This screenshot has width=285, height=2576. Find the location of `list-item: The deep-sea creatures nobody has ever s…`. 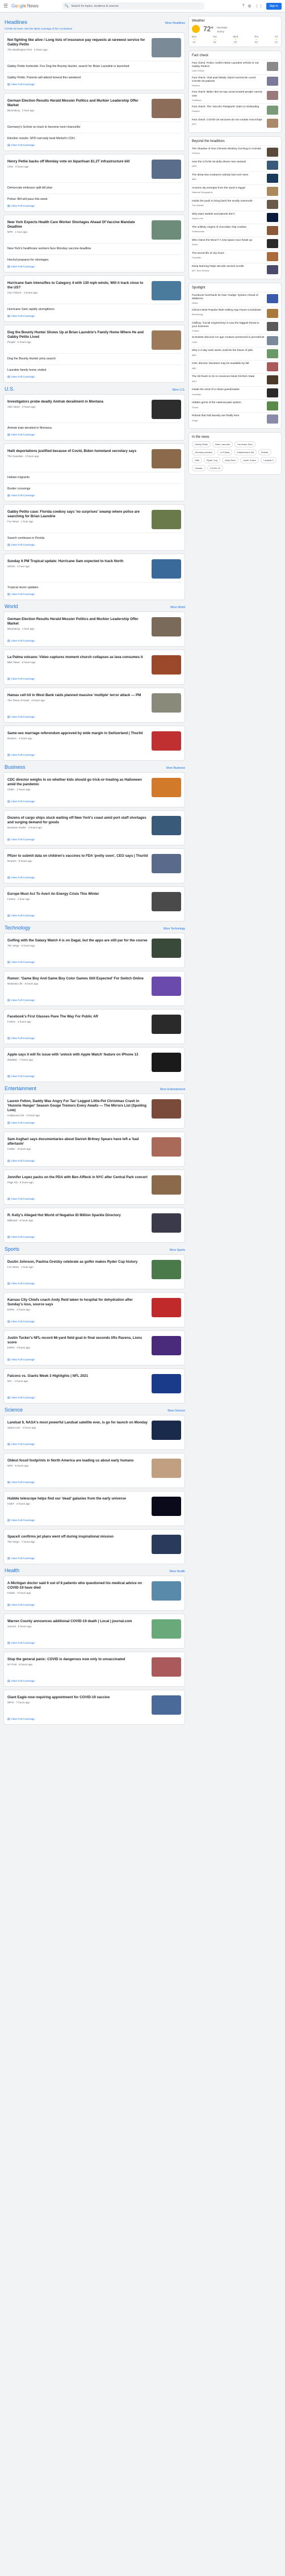

list-item: The deep-sea creatures nobody has ever s… is located at coordinates (235, 178).